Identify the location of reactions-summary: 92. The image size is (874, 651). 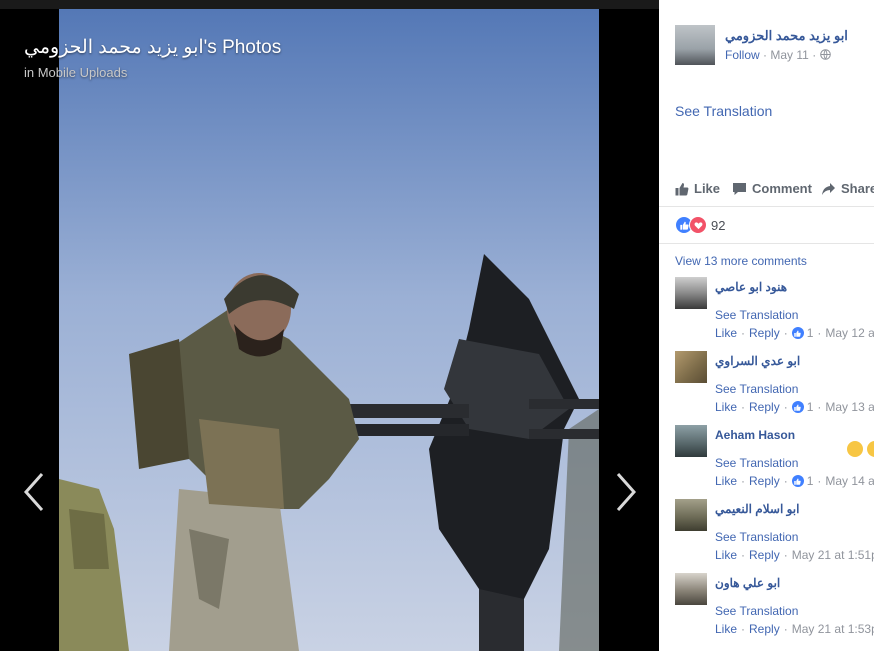
(700, 225).